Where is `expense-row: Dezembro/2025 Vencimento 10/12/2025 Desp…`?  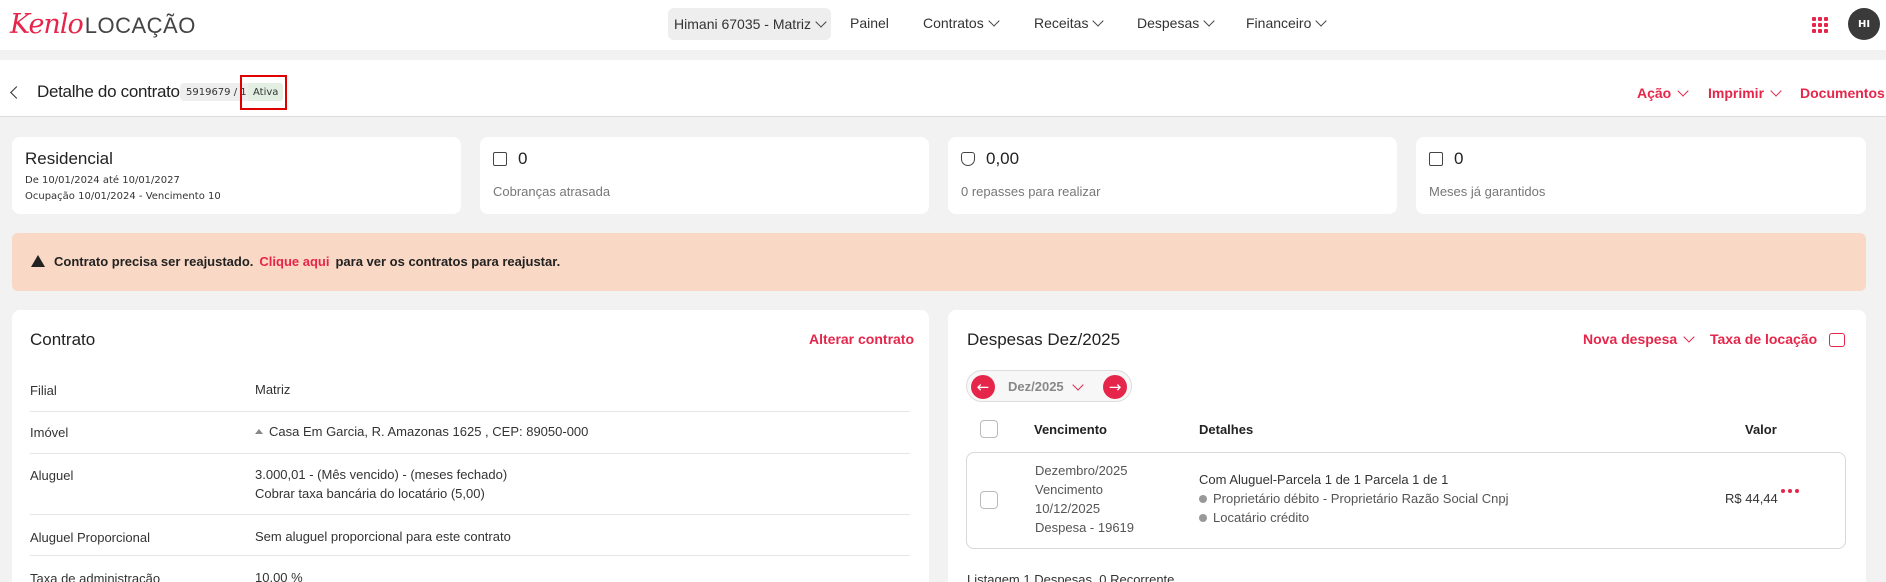
expense-row: Dezembro/2025 Vencimento 10/12/2025 Desp… is located at coordinates (1406, 500).